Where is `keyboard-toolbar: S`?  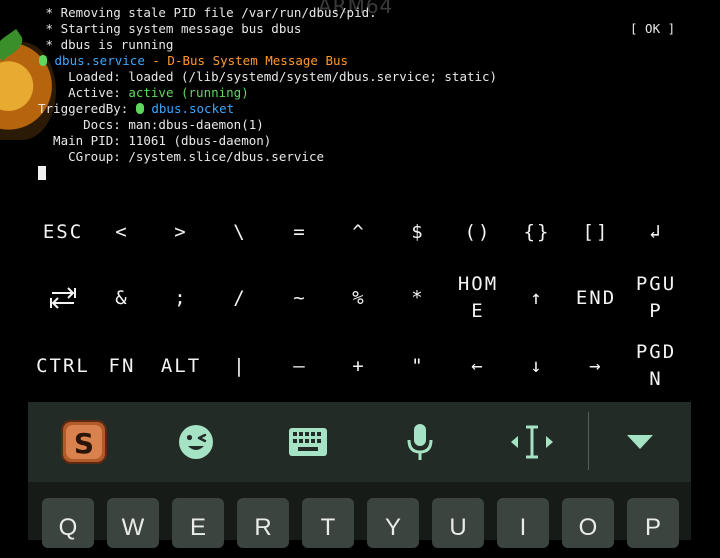
keyboard-toolbar: S is located at coordinates (359, 442).